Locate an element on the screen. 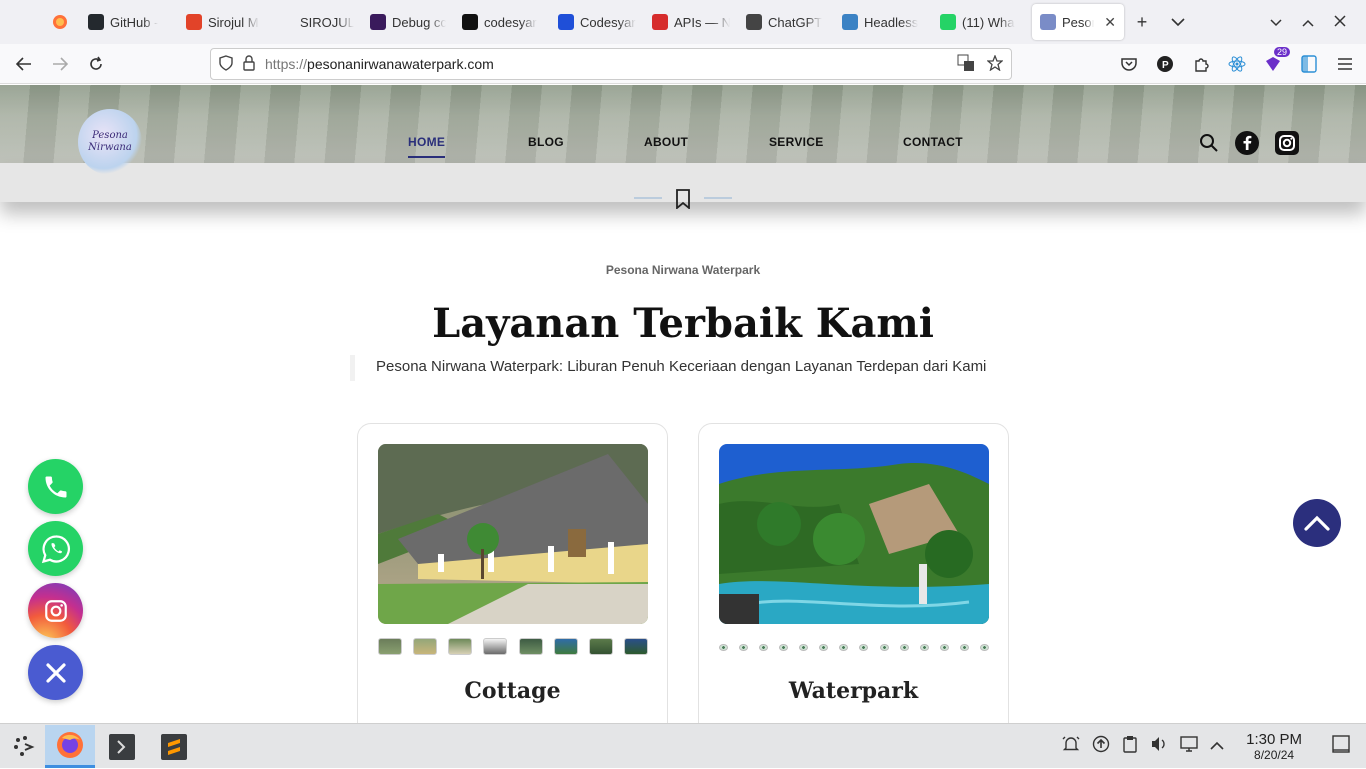 The height and width of the screenshot is (769, 1366). forward-button is located at coordinates (60, 64).